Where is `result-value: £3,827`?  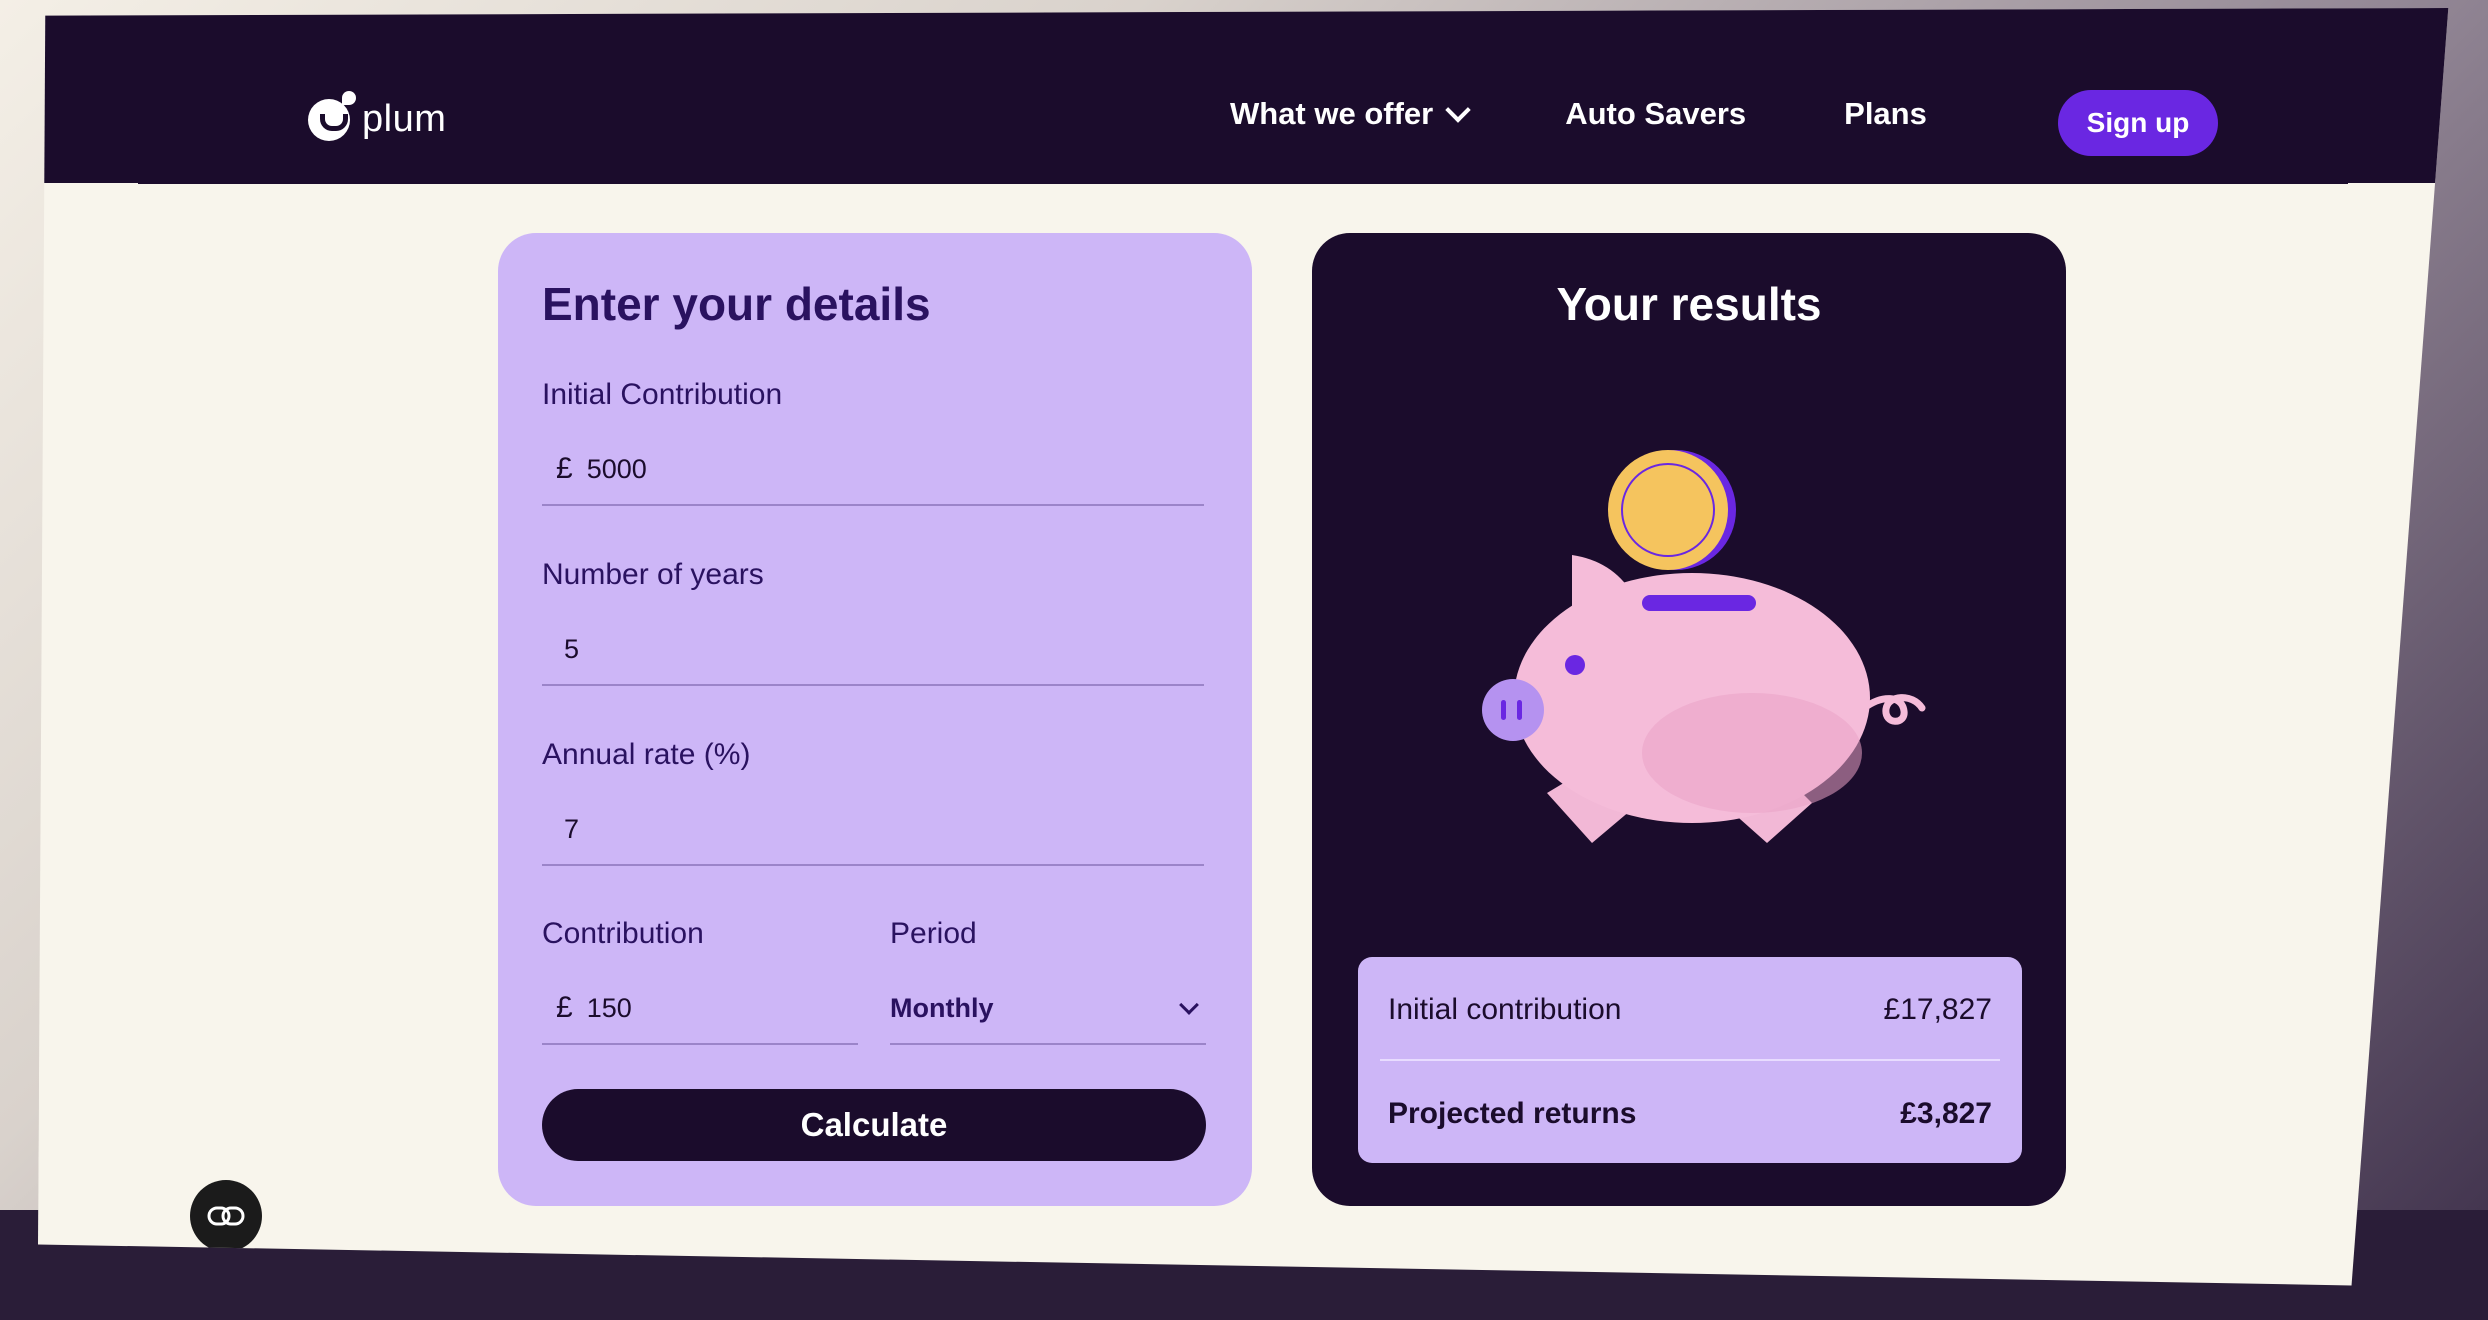
result-value: £3,827 is located at coordinates (1946, 1113).